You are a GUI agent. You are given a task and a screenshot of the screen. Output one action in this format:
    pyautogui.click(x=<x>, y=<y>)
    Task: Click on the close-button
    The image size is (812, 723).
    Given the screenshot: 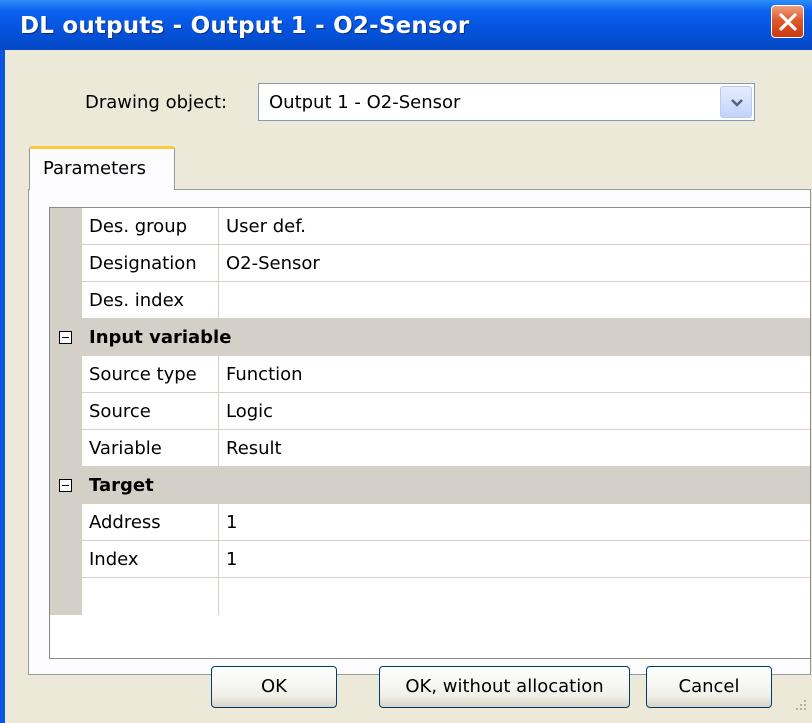 What is the action you would take?
    pyautogui.click(x=787, y=21)
    